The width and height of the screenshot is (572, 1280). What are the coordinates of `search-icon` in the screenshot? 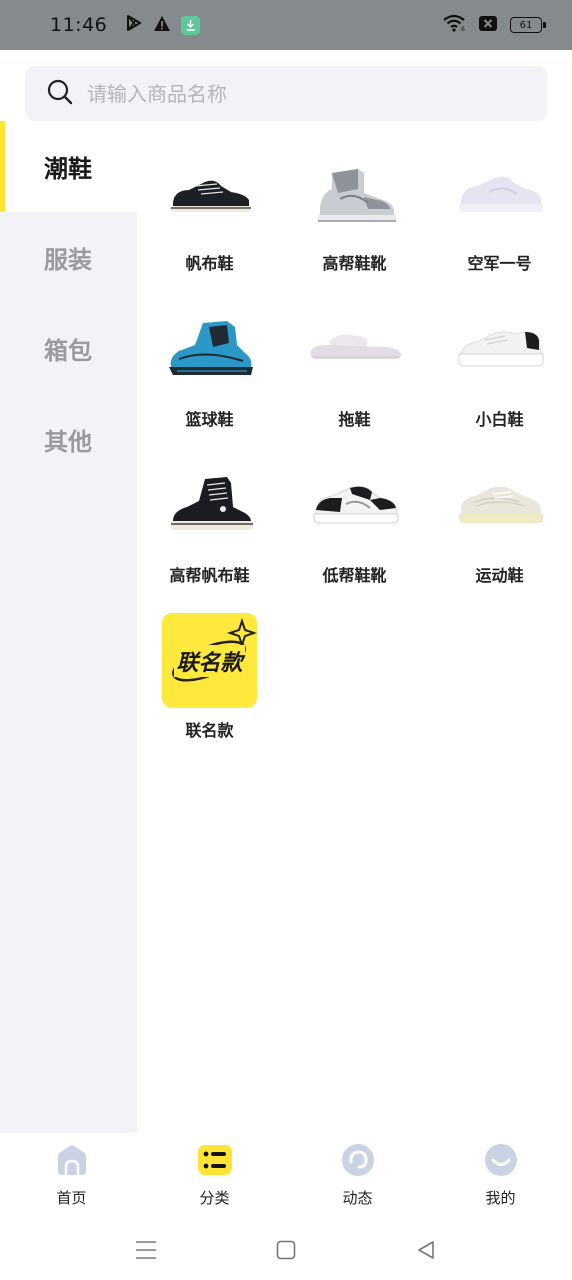 It's located at (60, 94).